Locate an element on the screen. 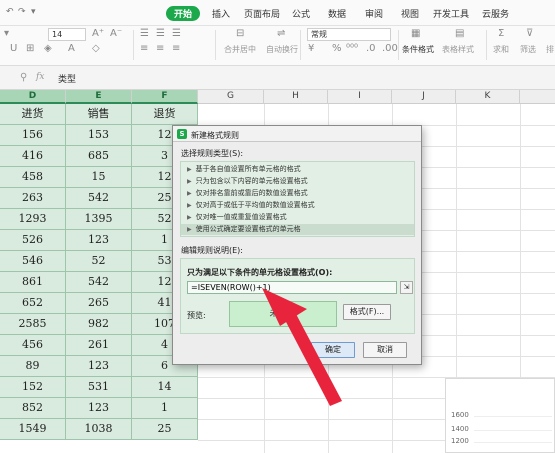 The image size is (555, 453). sort-label: 排 is located at coordinates (550, 49).